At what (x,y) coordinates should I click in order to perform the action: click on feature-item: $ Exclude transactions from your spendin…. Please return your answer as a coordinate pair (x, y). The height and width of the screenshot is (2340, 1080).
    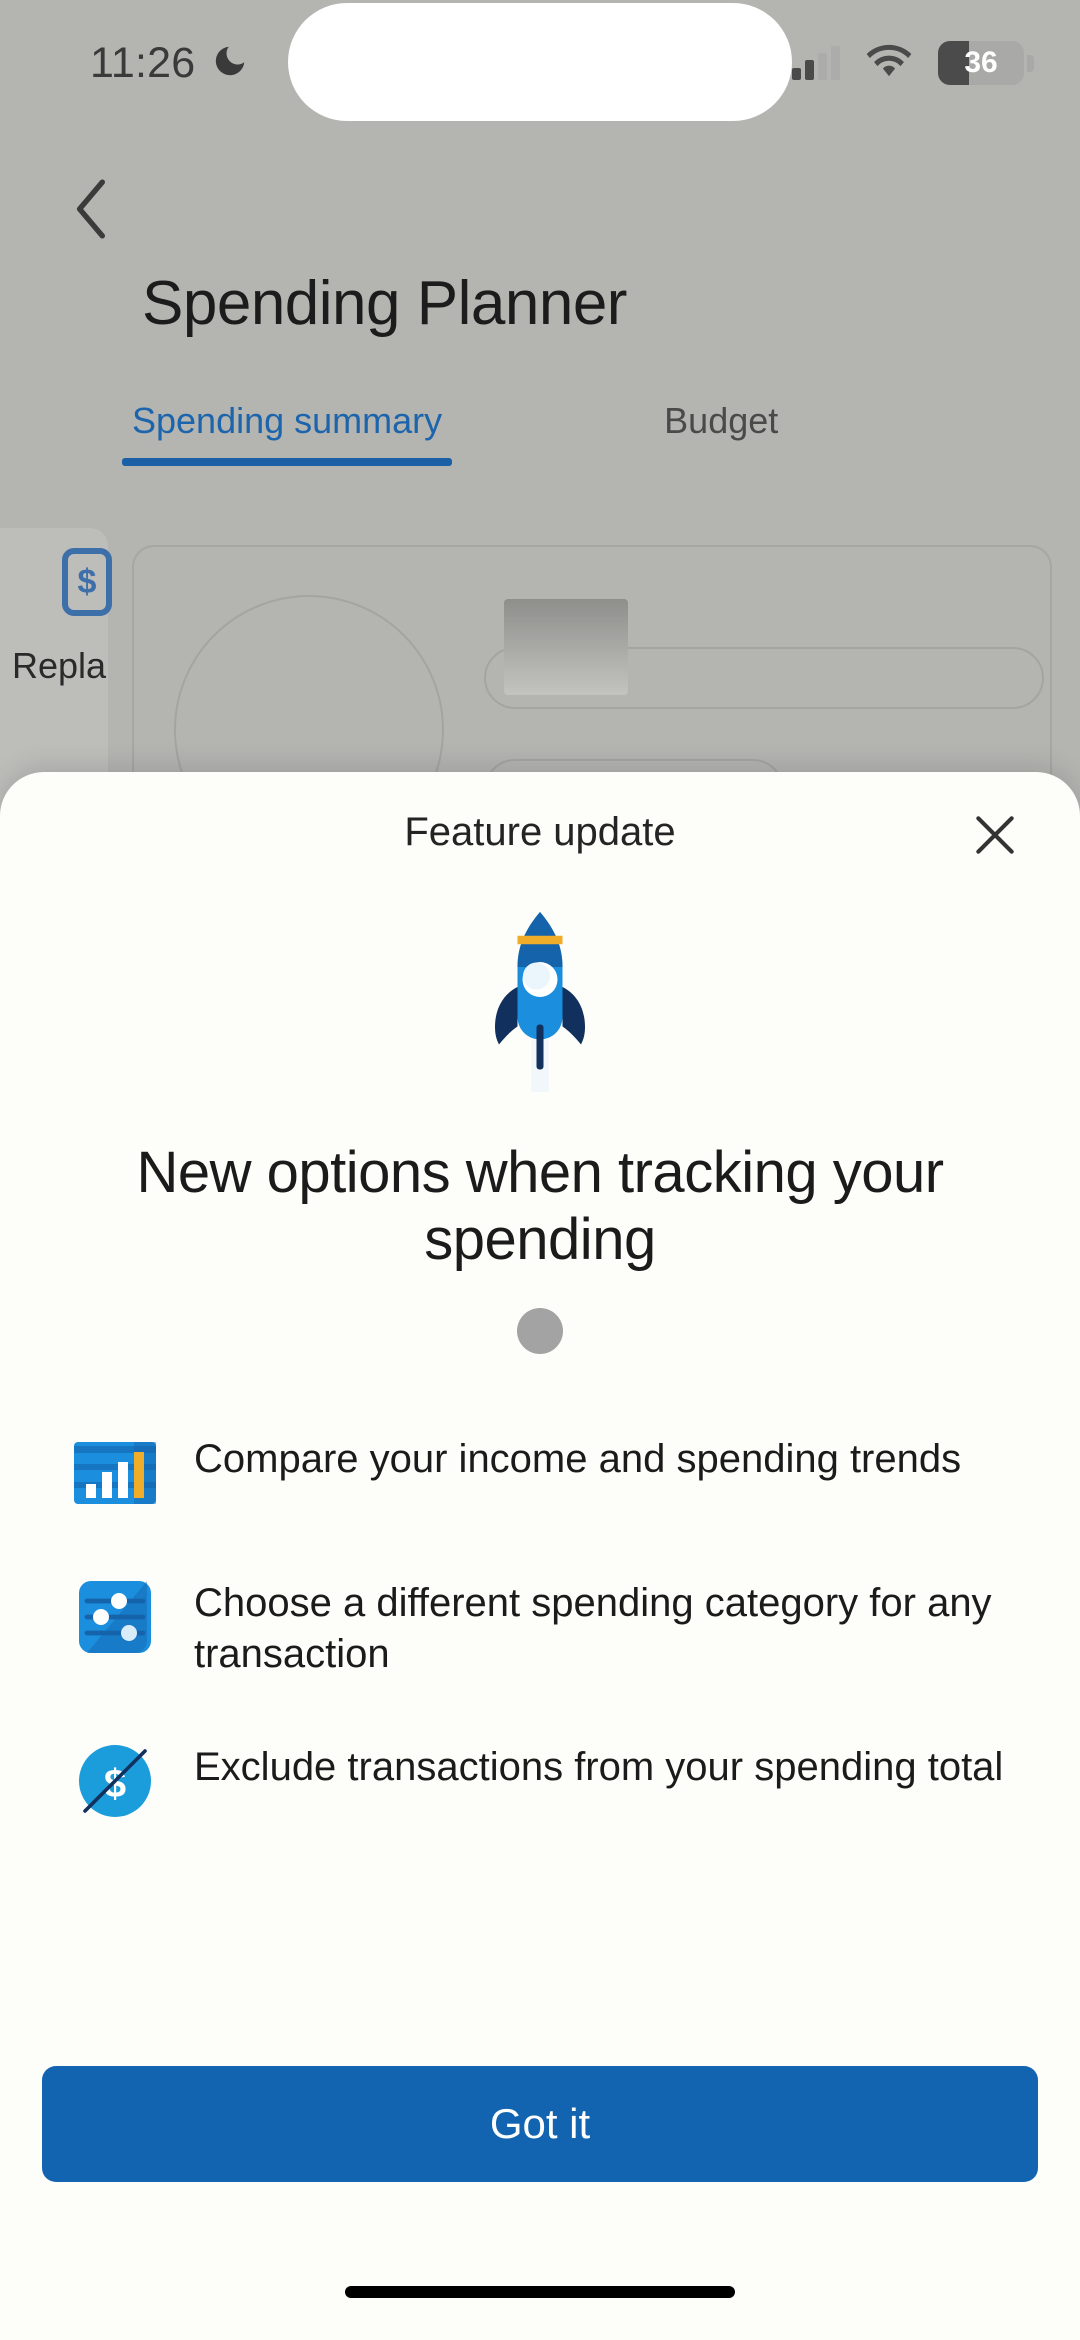
    Looking at the image, I should click on (544, 1781).